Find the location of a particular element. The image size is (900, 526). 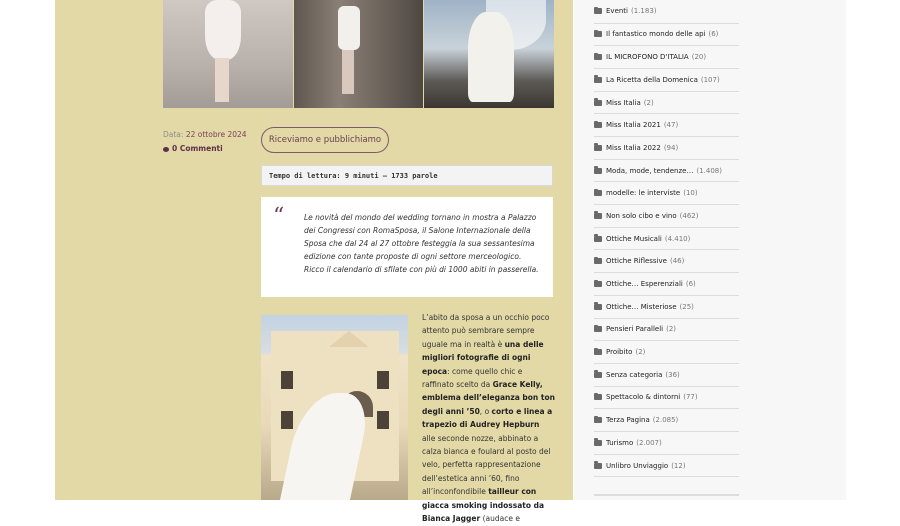

category-label: Miss Italia is located at coordinates (623, 103).